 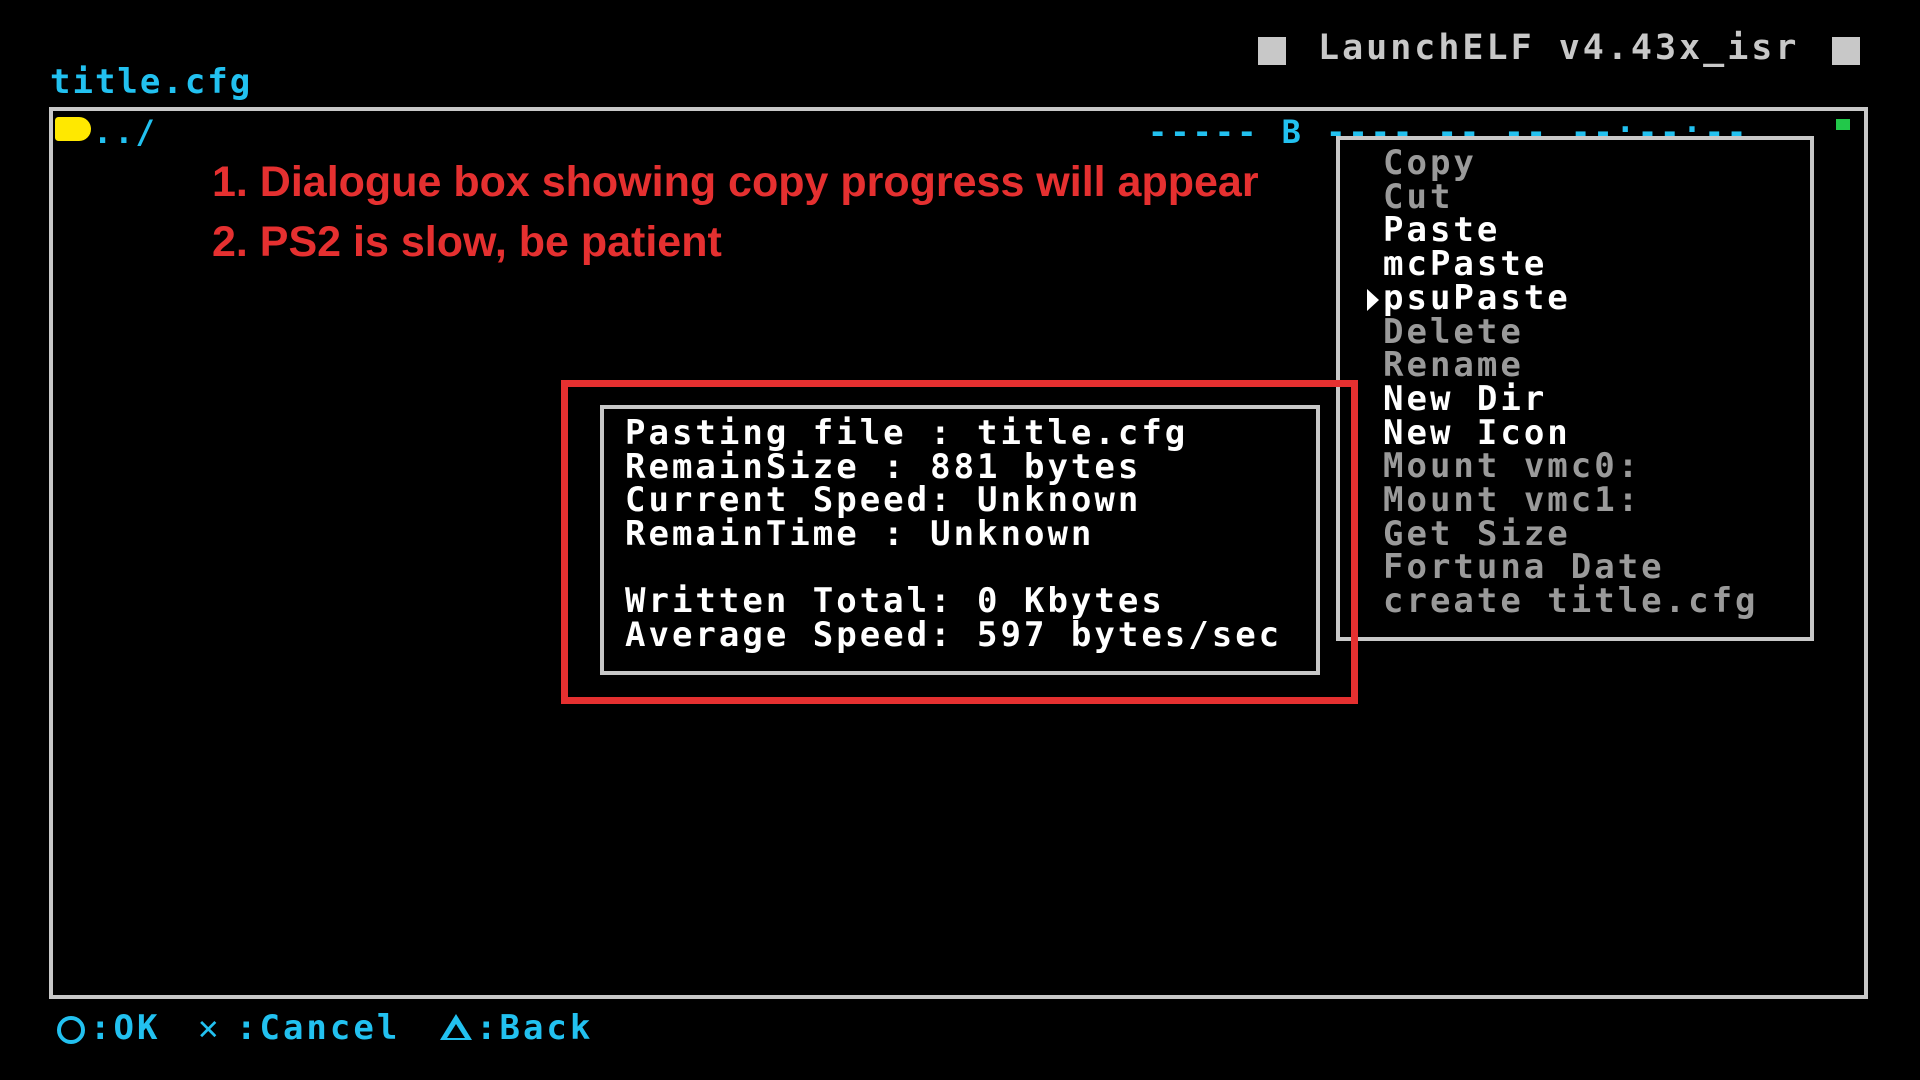 What do you see at coordinates (1571, 534) in the screenshot?
I see `menu-item-get-size: Get Size` at bounding box center [1571, 534].